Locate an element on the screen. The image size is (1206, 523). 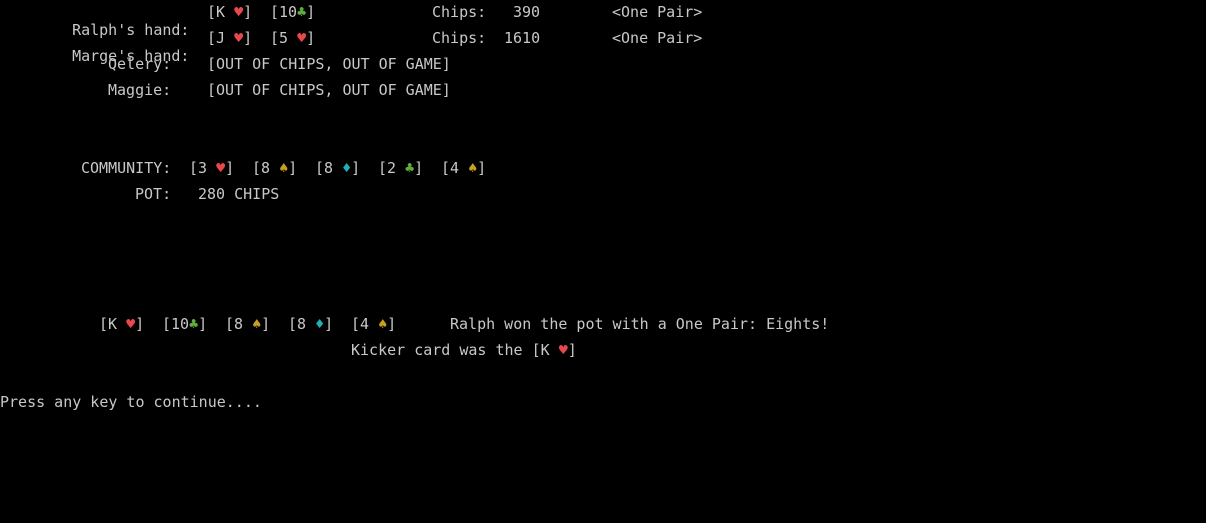
winning-card-4: [8 ♦] is located at coordinates (311, 324).